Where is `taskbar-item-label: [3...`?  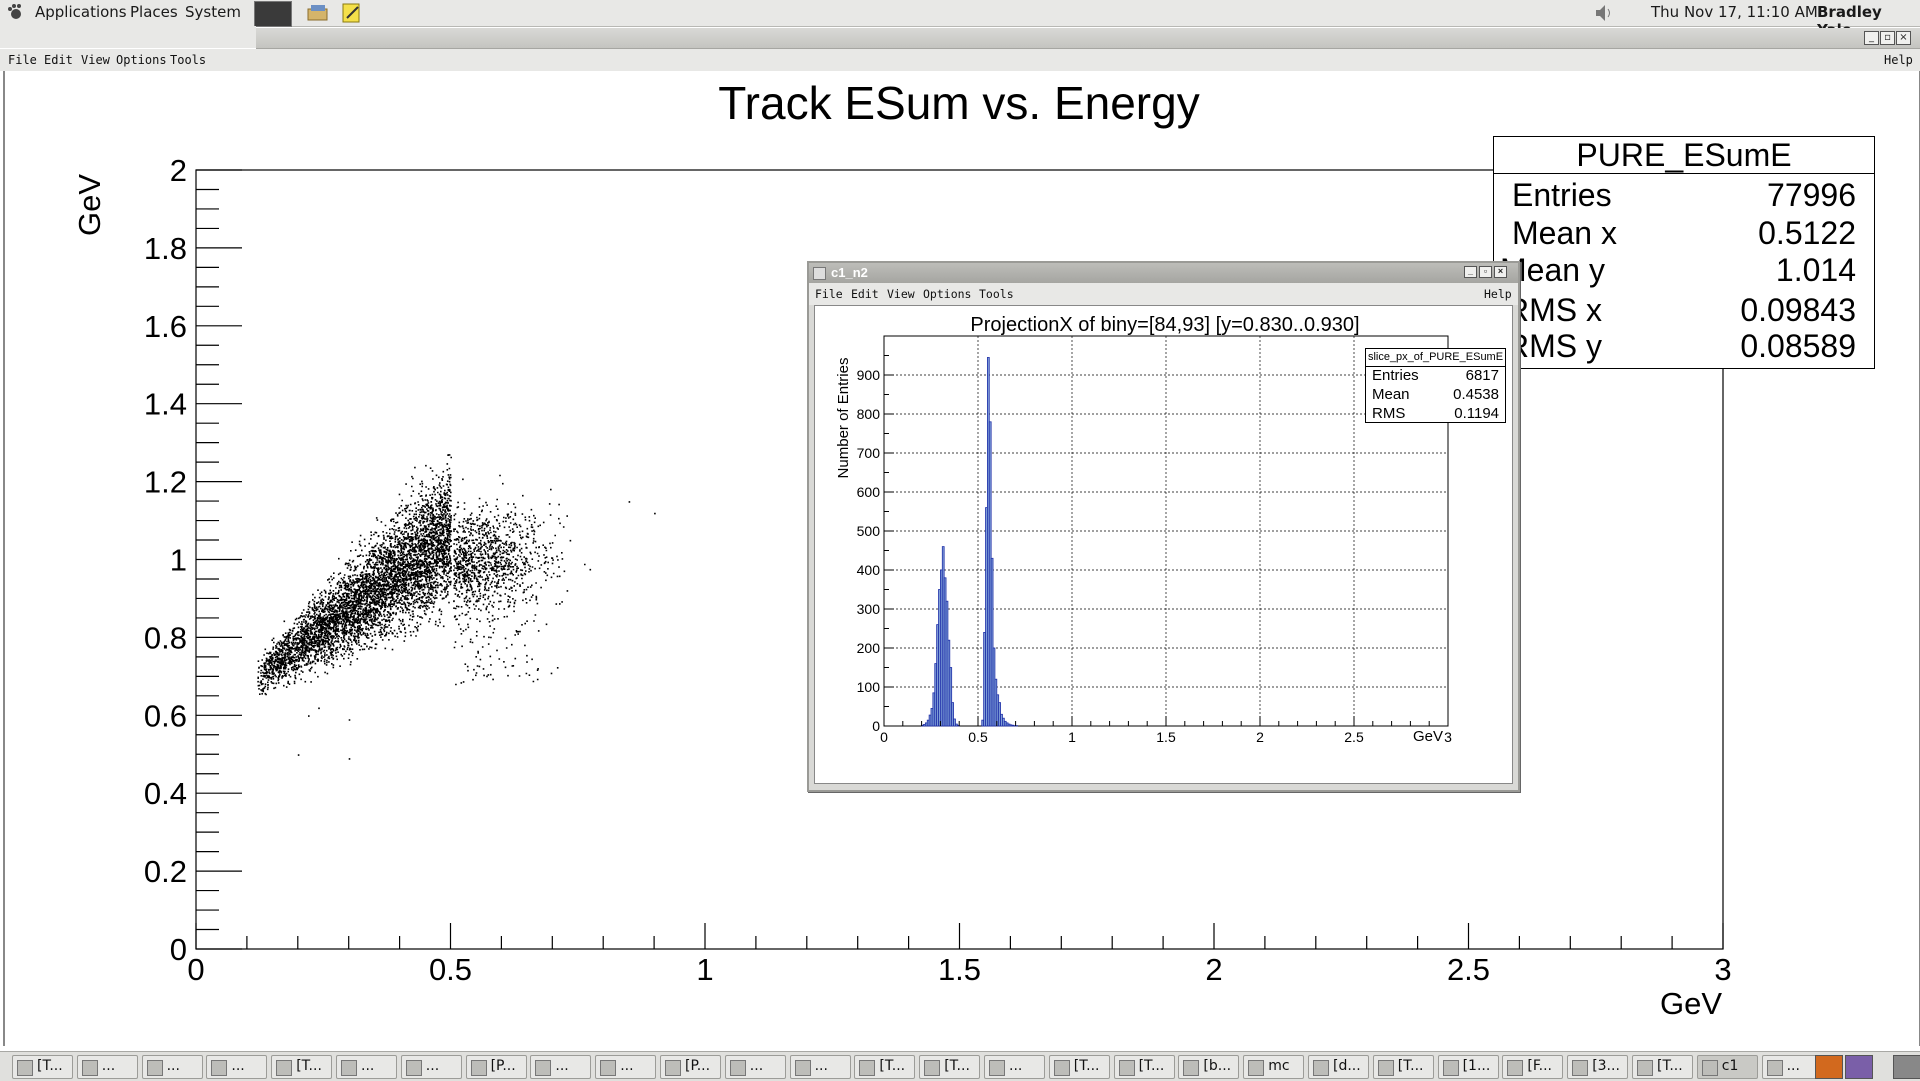 taskbar-item-label: [3... is located at coordinates (1606, 1066).